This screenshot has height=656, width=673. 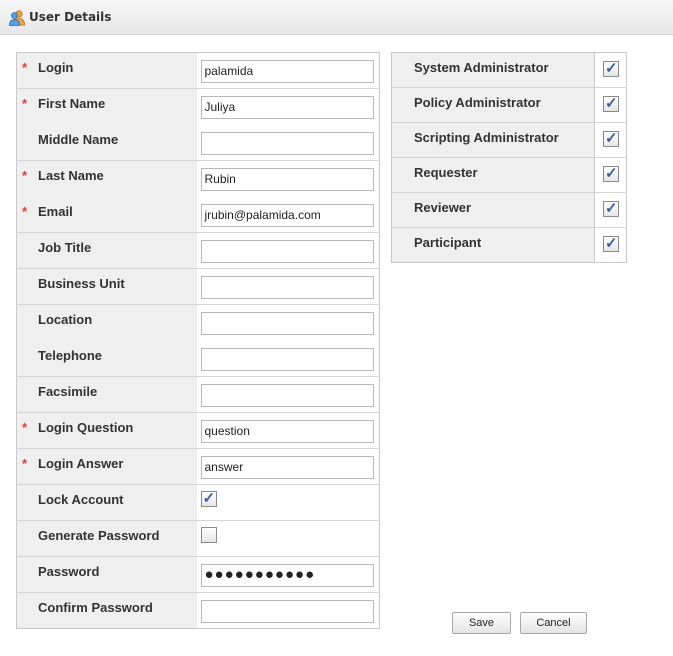 I want to click on facsimile-label-cell: Facsimile, so click(x=106, y=394).